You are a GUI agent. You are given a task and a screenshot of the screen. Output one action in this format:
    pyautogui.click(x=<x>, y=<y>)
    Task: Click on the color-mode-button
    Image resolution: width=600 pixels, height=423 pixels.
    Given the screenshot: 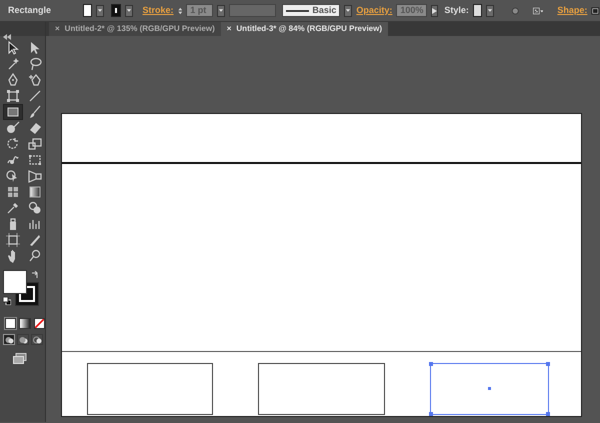 What is the action you would take?
    pyautogui.click(x=10, y=323)
    